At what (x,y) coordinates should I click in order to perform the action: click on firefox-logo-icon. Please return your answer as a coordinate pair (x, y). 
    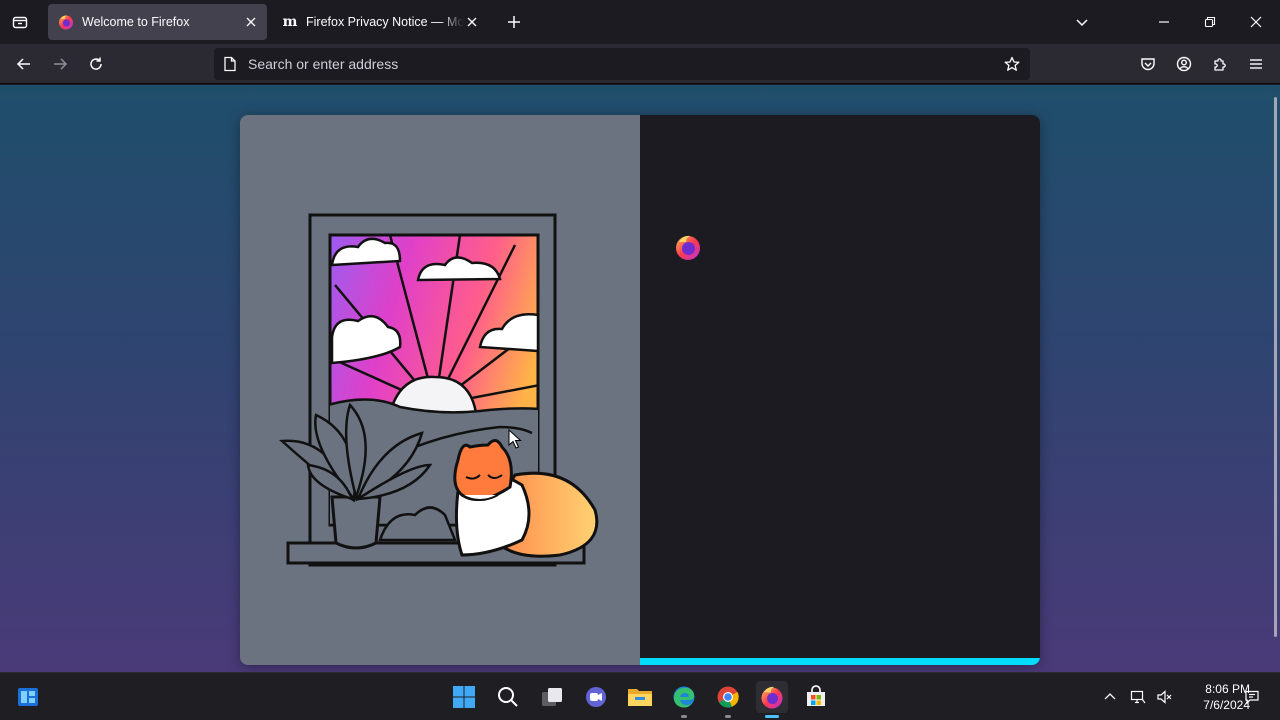
    Looking at the image, I should click on (688, 247).